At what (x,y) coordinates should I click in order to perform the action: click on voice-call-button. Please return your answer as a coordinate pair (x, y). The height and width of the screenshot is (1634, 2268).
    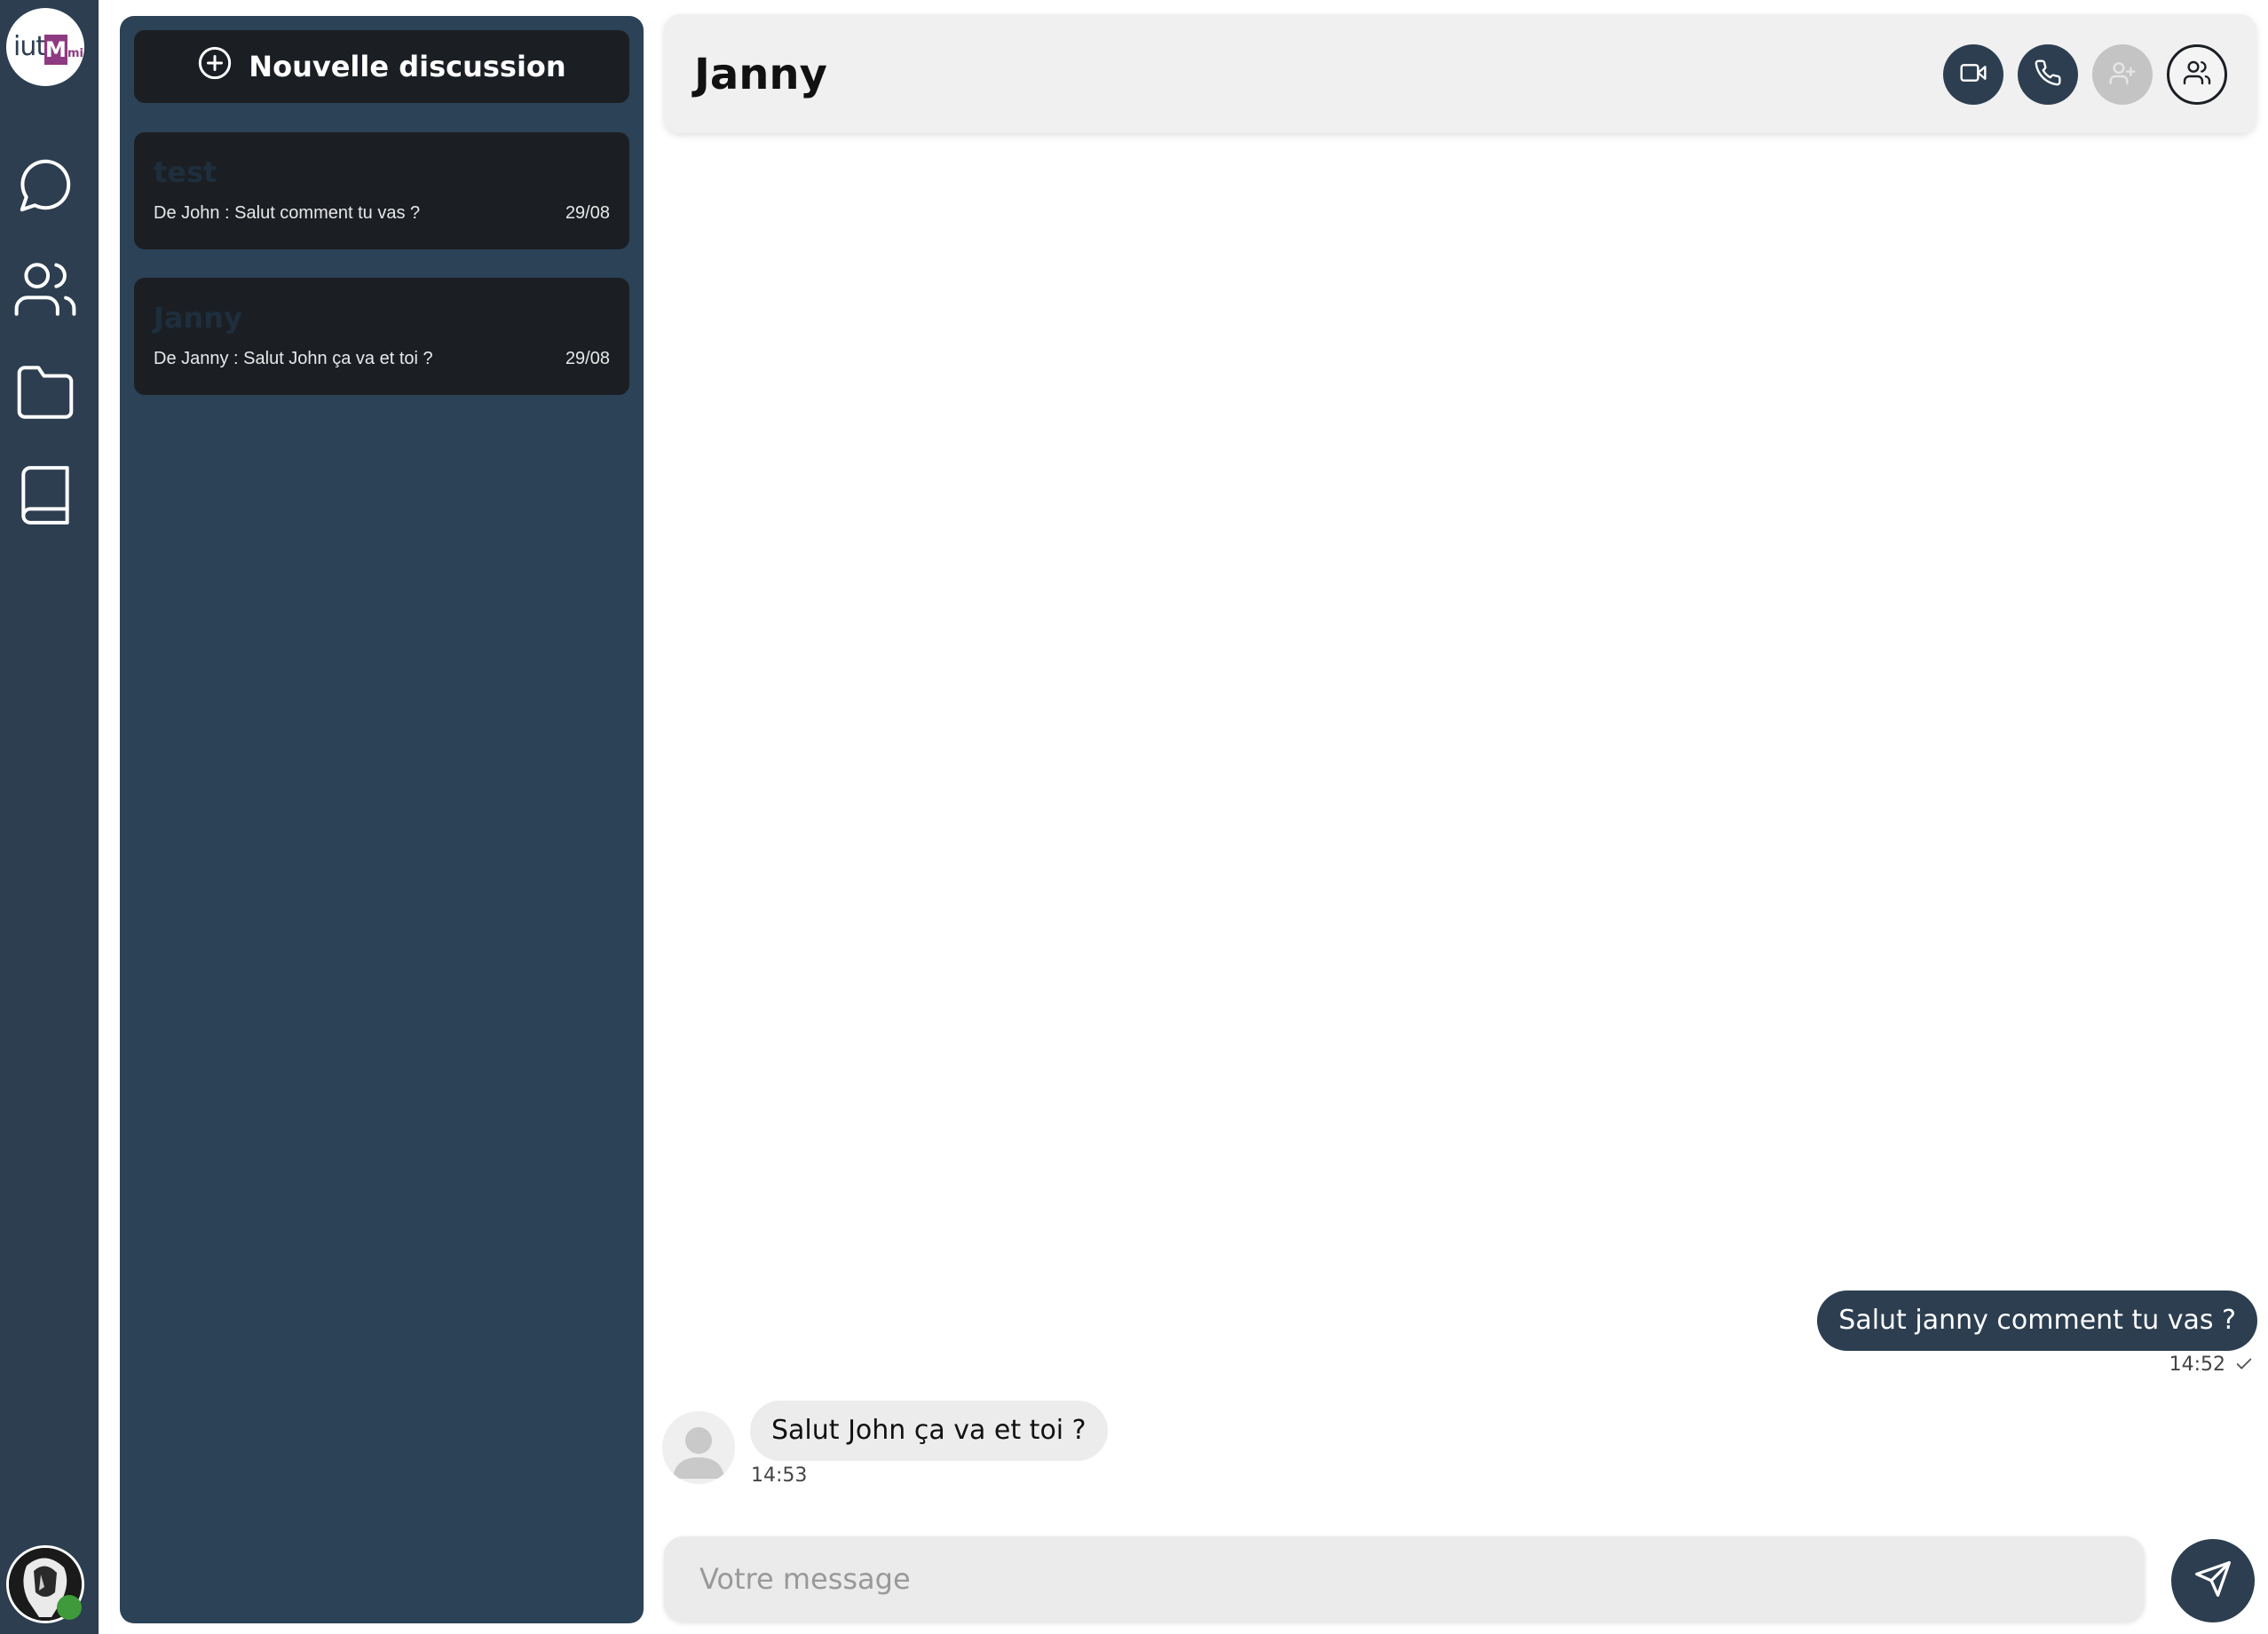
    Looking at the image, I should click on (2048, 74).